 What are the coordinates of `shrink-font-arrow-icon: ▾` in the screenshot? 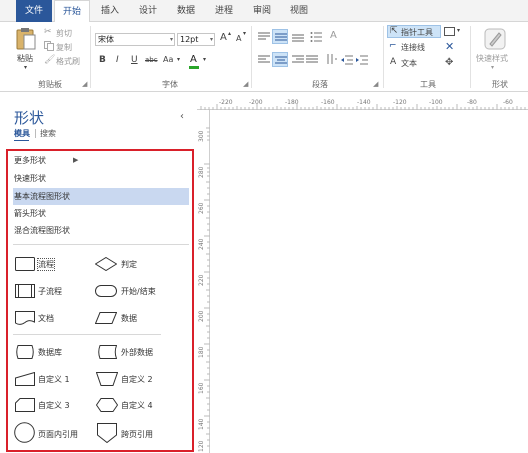 It's located at (245, 33).